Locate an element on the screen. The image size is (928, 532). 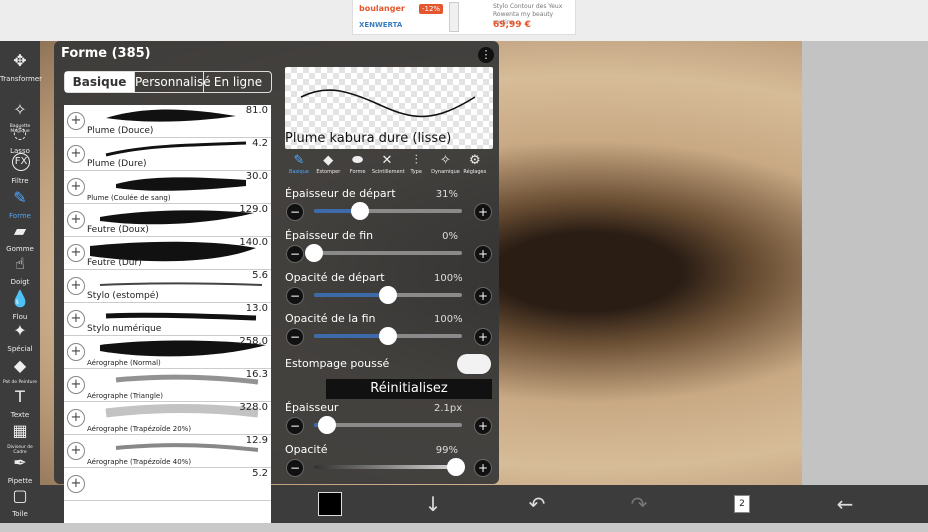
redo-icon: ↷ is located at coordinates (639, 504).